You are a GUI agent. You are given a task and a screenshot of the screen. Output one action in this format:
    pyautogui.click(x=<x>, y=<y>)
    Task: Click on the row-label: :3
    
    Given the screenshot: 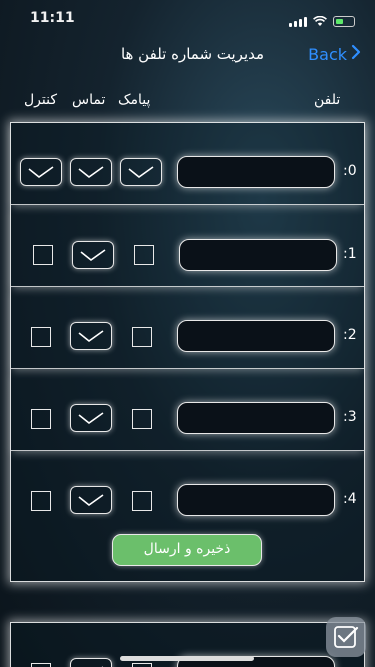 What is the action you would take?
    pyautogui.click(x=350, y=417)
    